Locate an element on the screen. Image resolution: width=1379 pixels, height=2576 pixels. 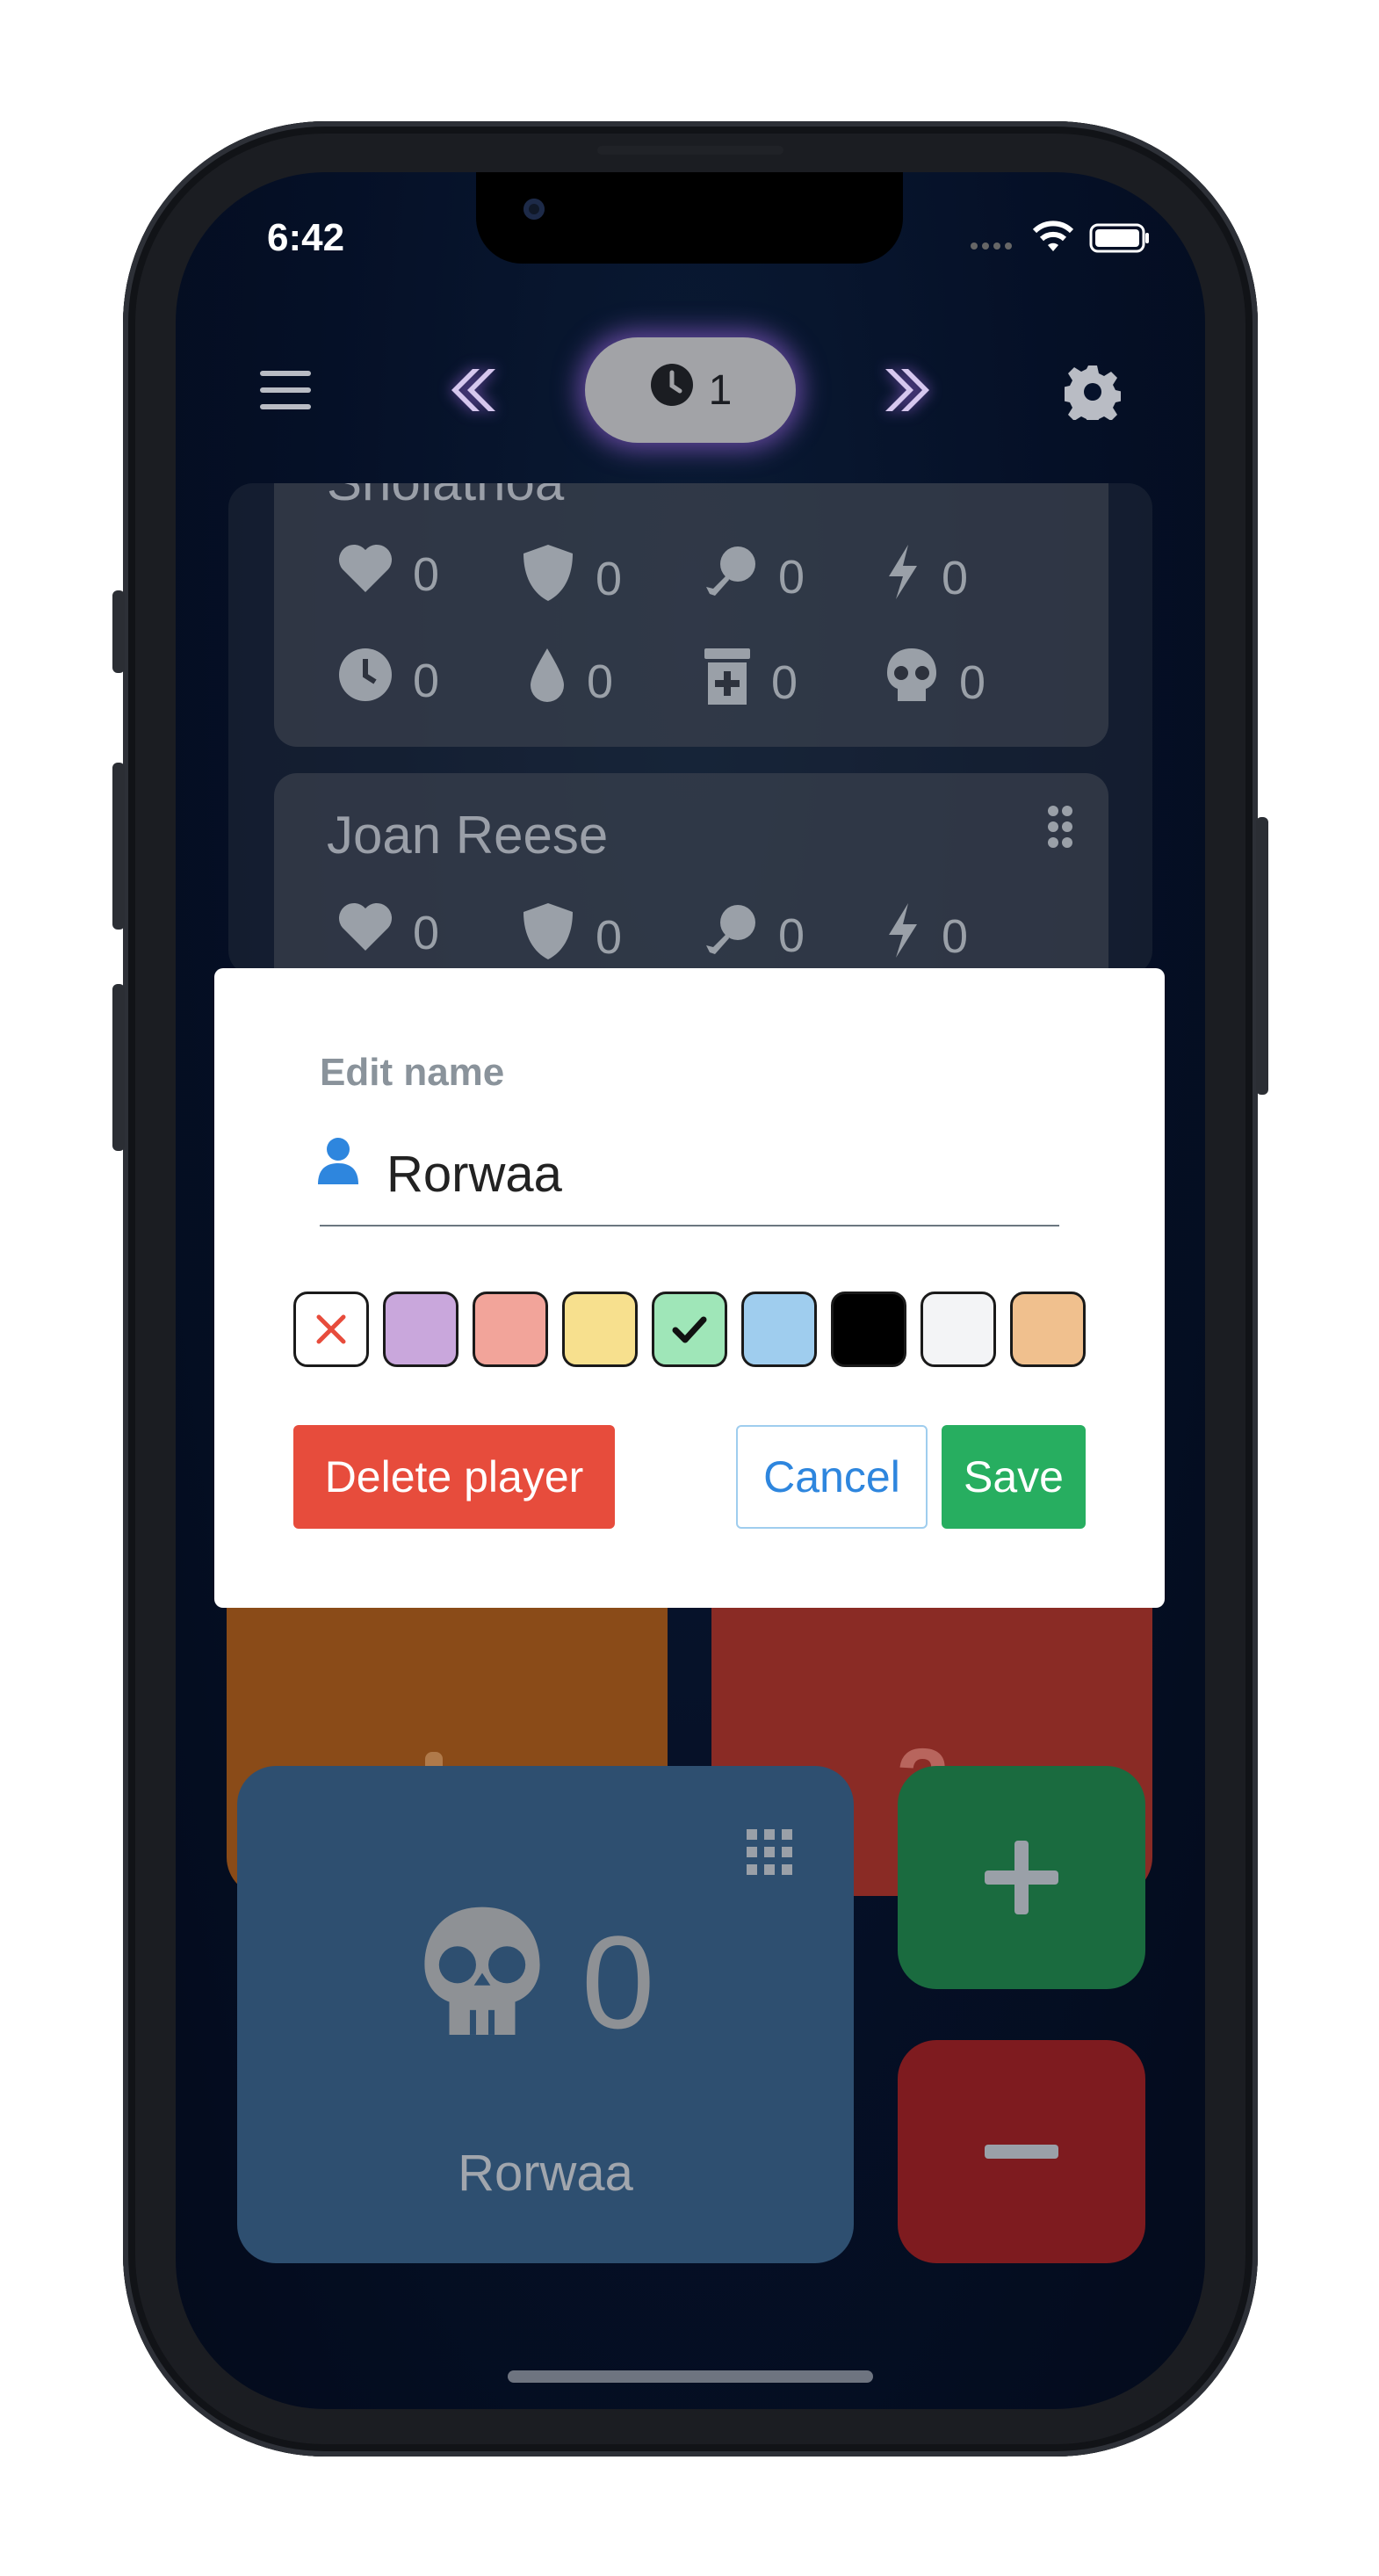
cellular-signal-icon is located at coordinates (992, 247).